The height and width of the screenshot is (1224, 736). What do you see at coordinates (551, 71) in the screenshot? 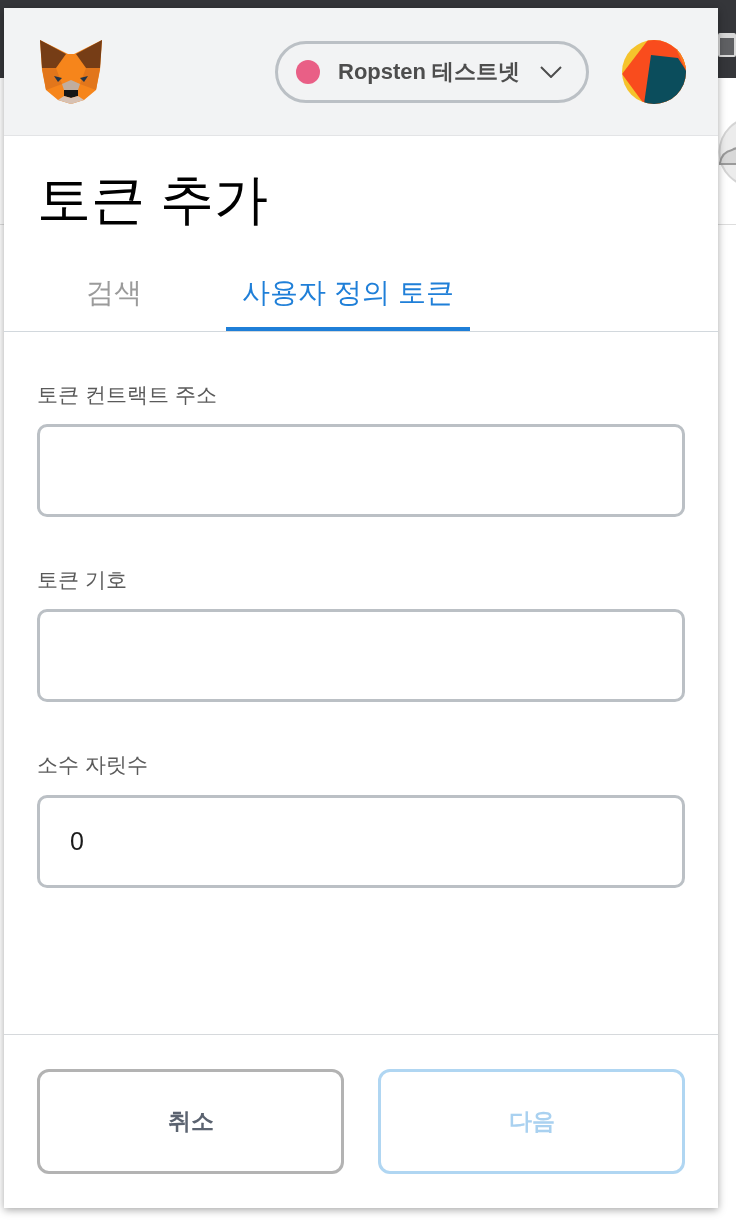
I see `chevron-down-icon` at bounding box center [551, 71].